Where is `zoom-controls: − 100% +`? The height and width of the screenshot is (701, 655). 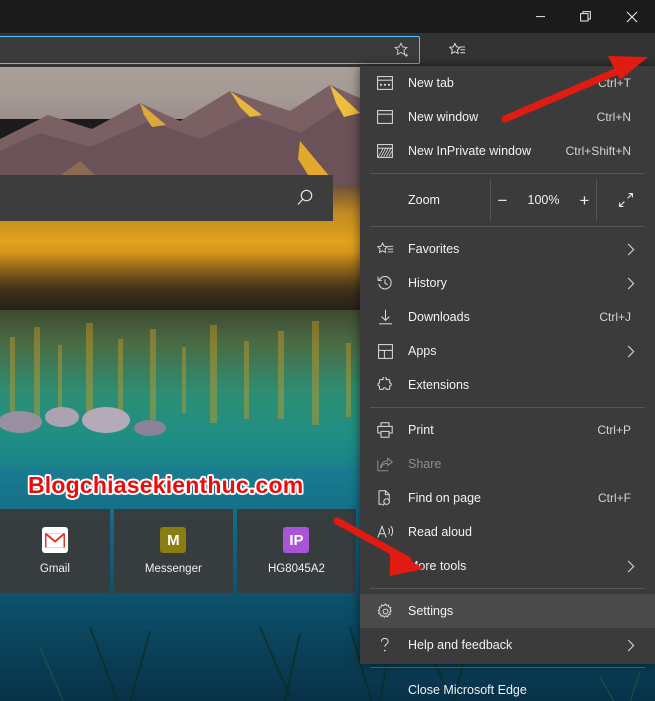 zoom-controls: − 100% + is located at coordinates (543, 200).